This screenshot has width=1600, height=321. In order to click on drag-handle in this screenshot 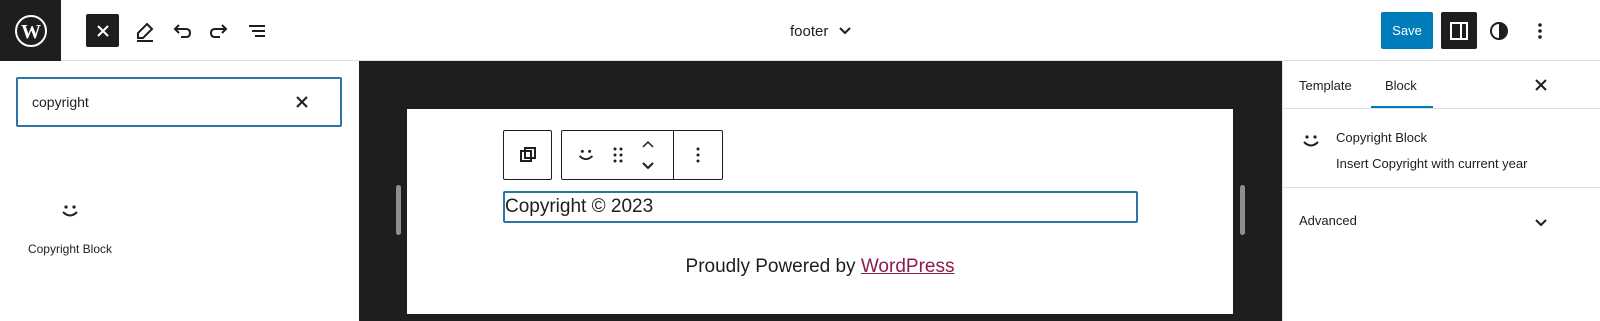, I will do `click(618, 155)`.